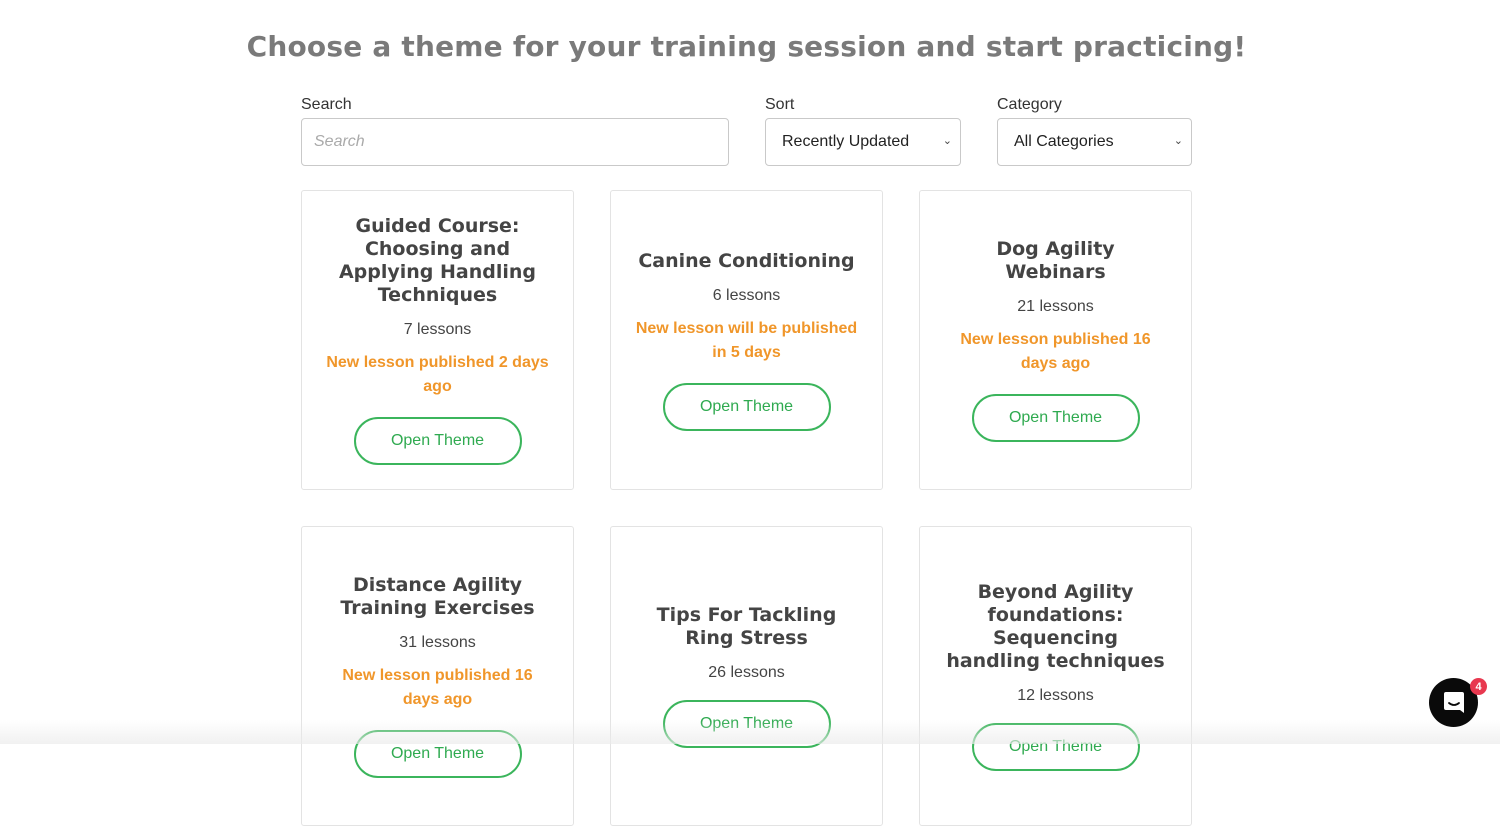  What do you see at coordinates (1029, 104) in the screenshot?
I see `category-label: Category` at bounding box center [1029, 104].